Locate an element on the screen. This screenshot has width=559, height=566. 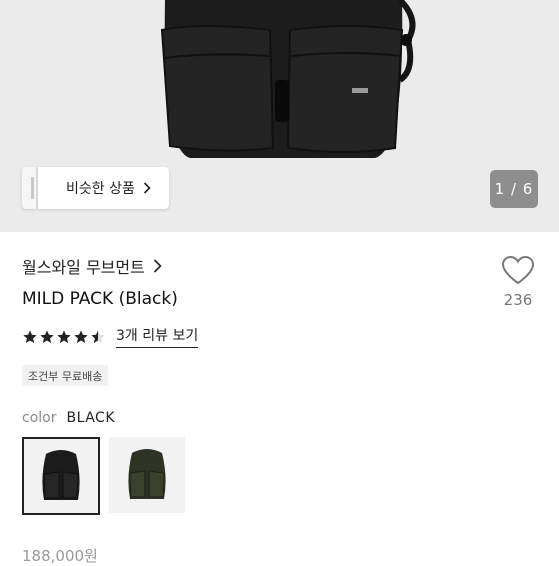
like-button: 236 is located at coordinates (518, 282).